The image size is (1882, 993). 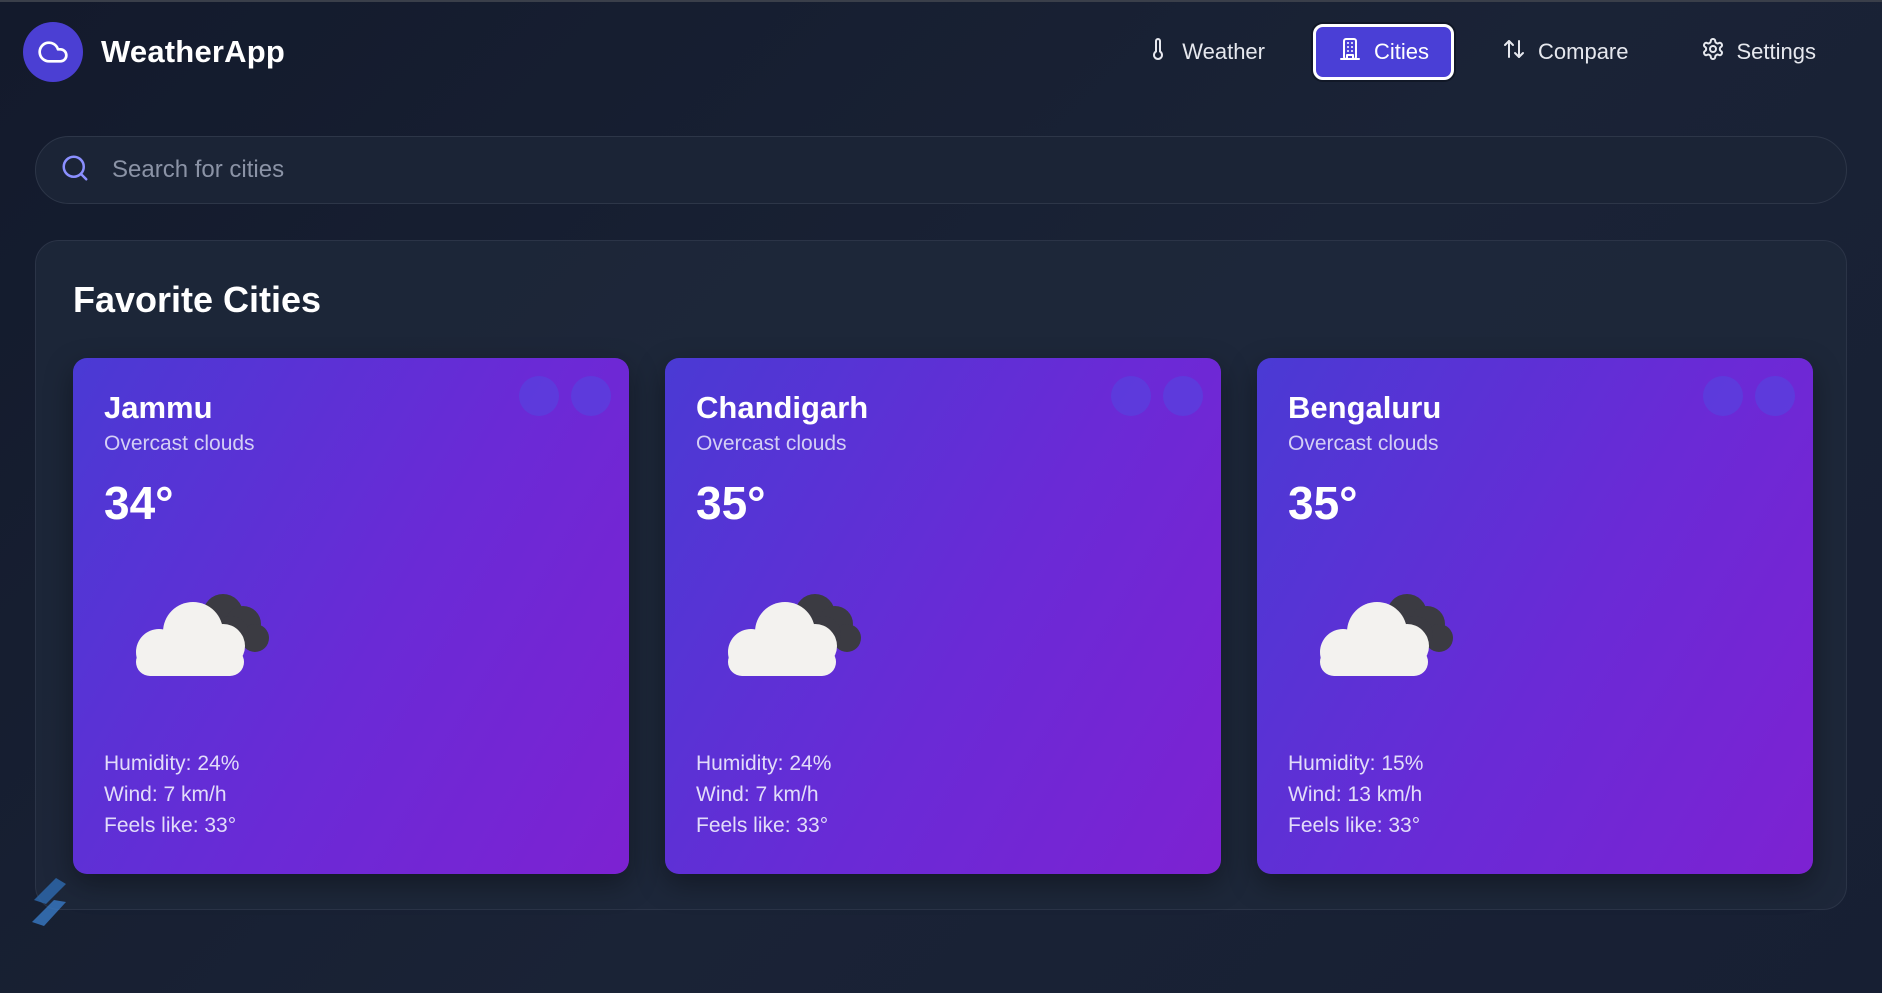 I want to click on nav-cities-label: Cities, so click(x=1402, y=51).